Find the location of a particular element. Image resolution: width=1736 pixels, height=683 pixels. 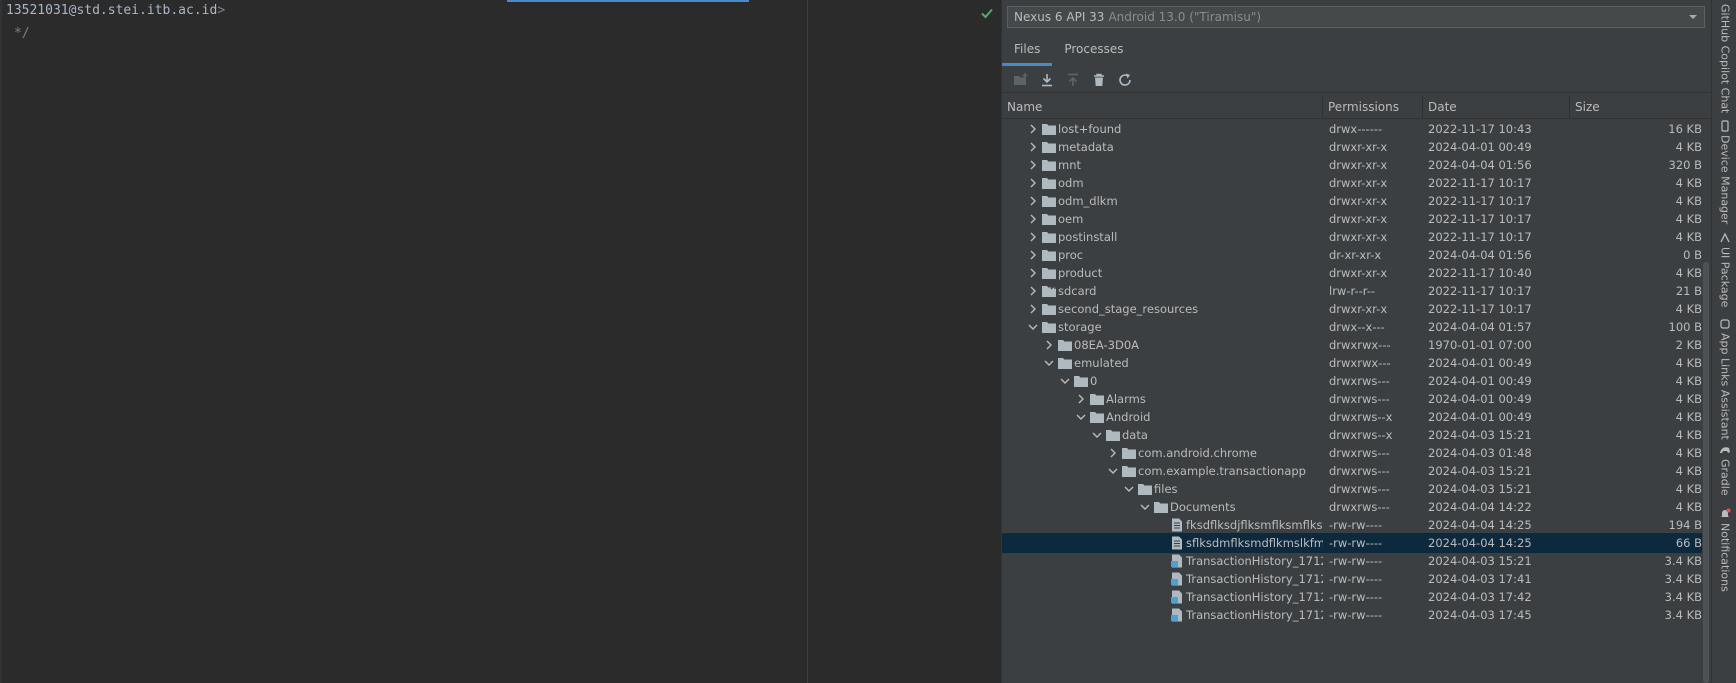

file-row: Android drwxrws--x 2024-04-01 00:49 4 KB is located at coordinates (1352, 417).